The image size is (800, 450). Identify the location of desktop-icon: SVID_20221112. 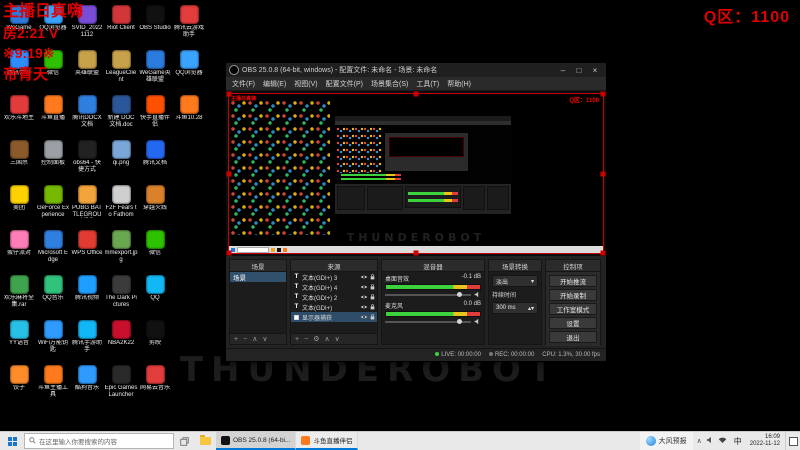
(87, 24).